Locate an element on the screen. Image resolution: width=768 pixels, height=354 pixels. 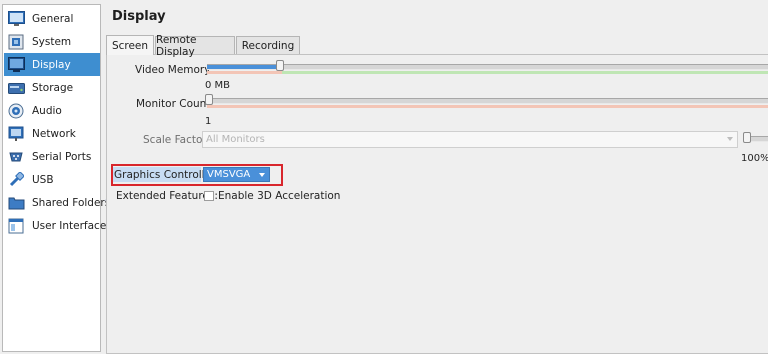
user-interface-icon is located at coordinates (16, 226).